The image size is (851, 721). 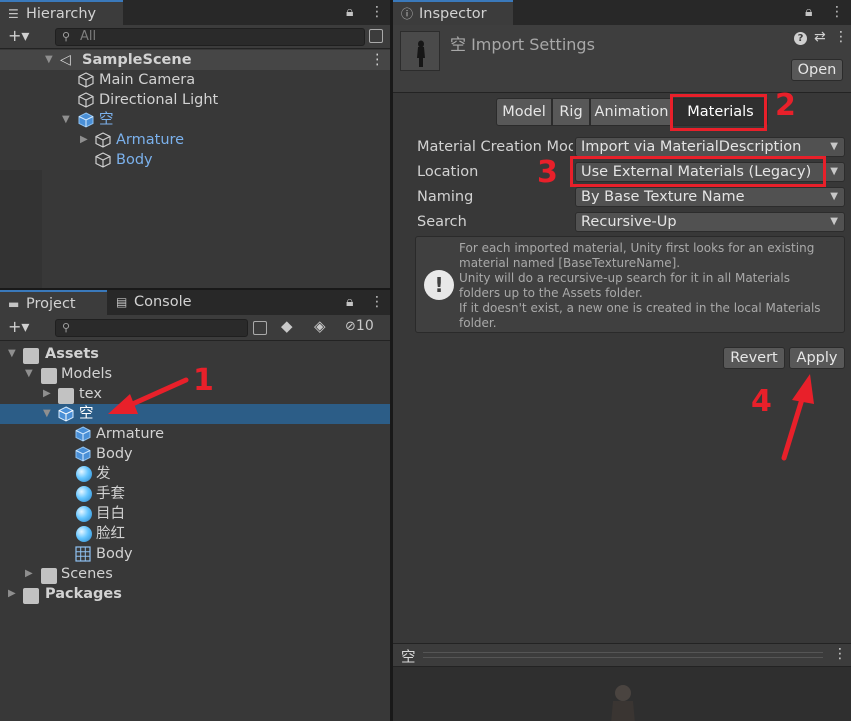 I want to click on annotation-box-location, so click(x=698, y=171).